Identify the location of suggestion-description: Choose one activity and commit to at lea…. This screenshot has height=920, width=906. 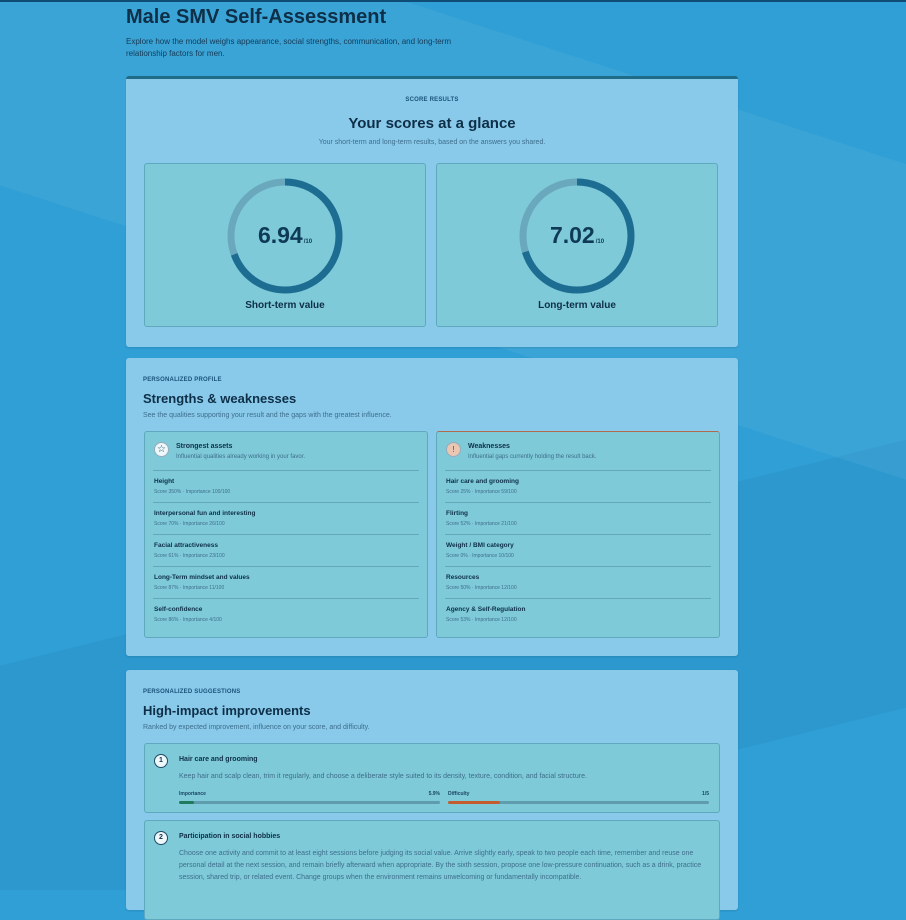
(440, 865).